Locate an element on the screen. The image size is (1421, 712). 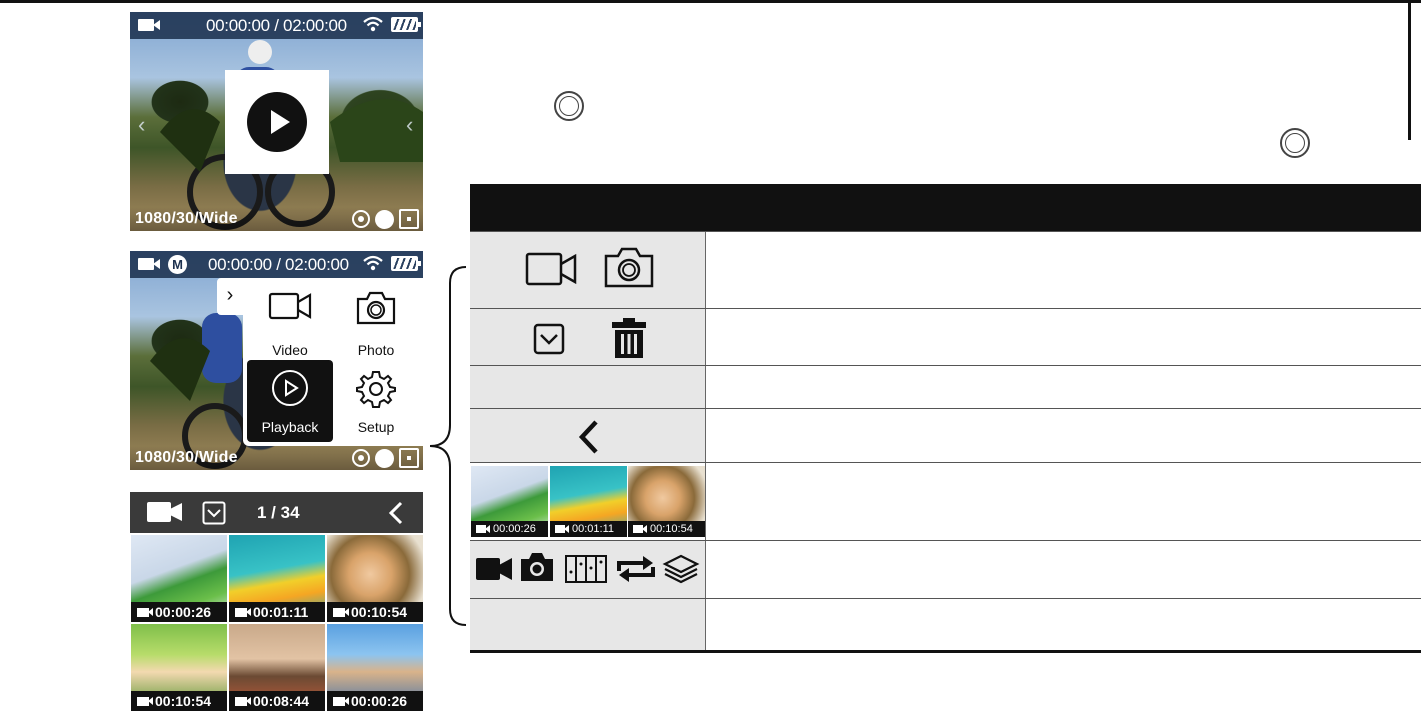
menu-item-photo: Photo is located at coordinates (376, 324).